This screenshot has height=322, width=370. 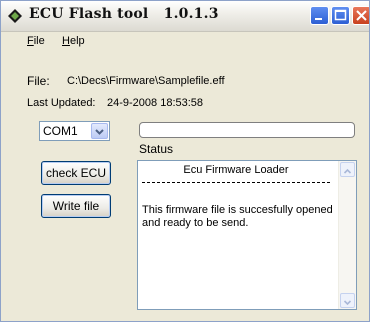 I want to click on com-port-value: COM1, so click(x=60, y=131).